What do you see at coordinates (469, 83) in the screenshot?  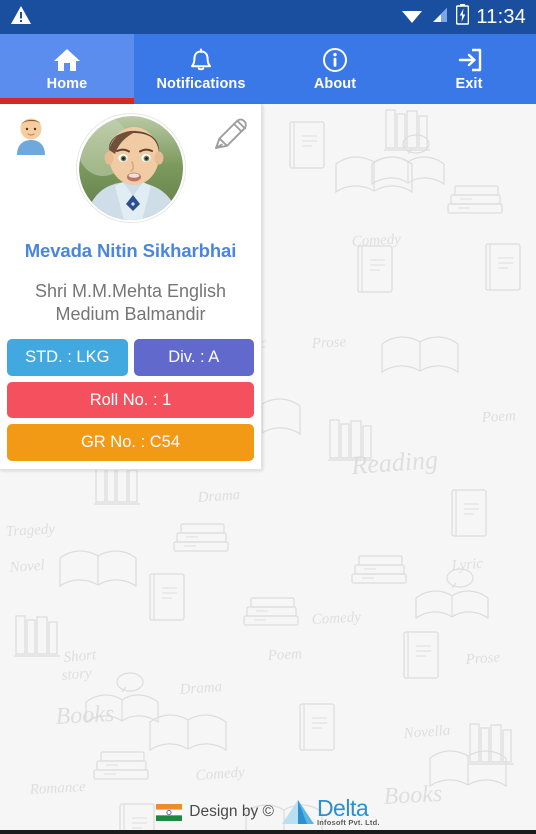 I see `tab-exit-label: Exit` at bounding box center [469, 83].